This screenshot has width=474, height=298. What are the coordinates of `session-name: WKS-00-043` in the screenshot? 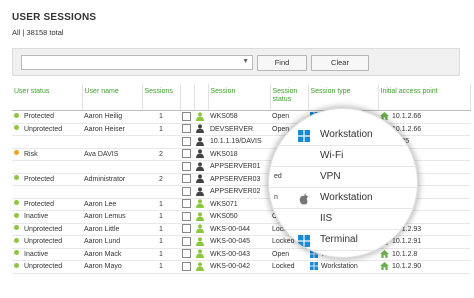 It's located at (239, 254).